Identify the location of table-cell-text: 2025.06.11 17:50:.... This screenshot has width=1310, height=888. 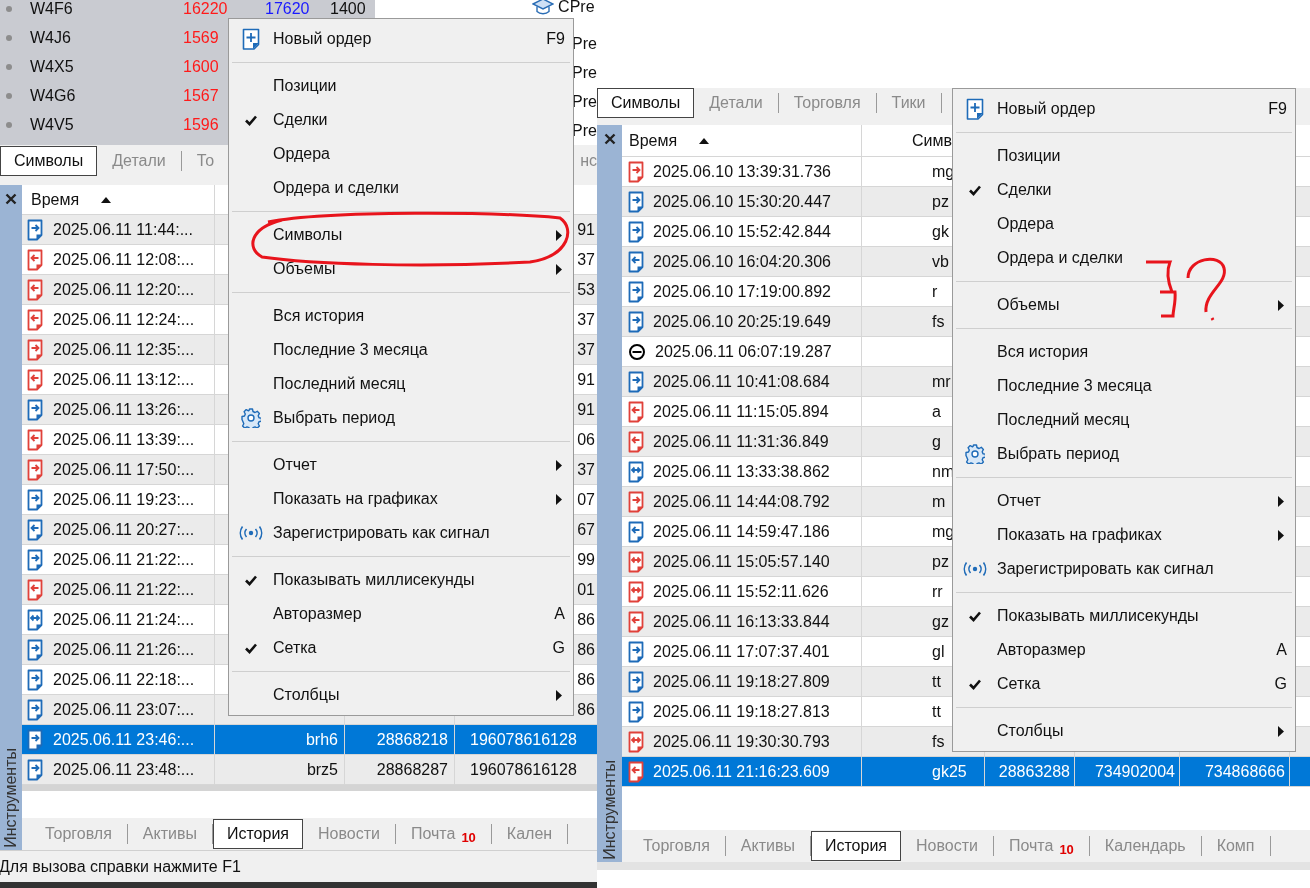
(124, 469).